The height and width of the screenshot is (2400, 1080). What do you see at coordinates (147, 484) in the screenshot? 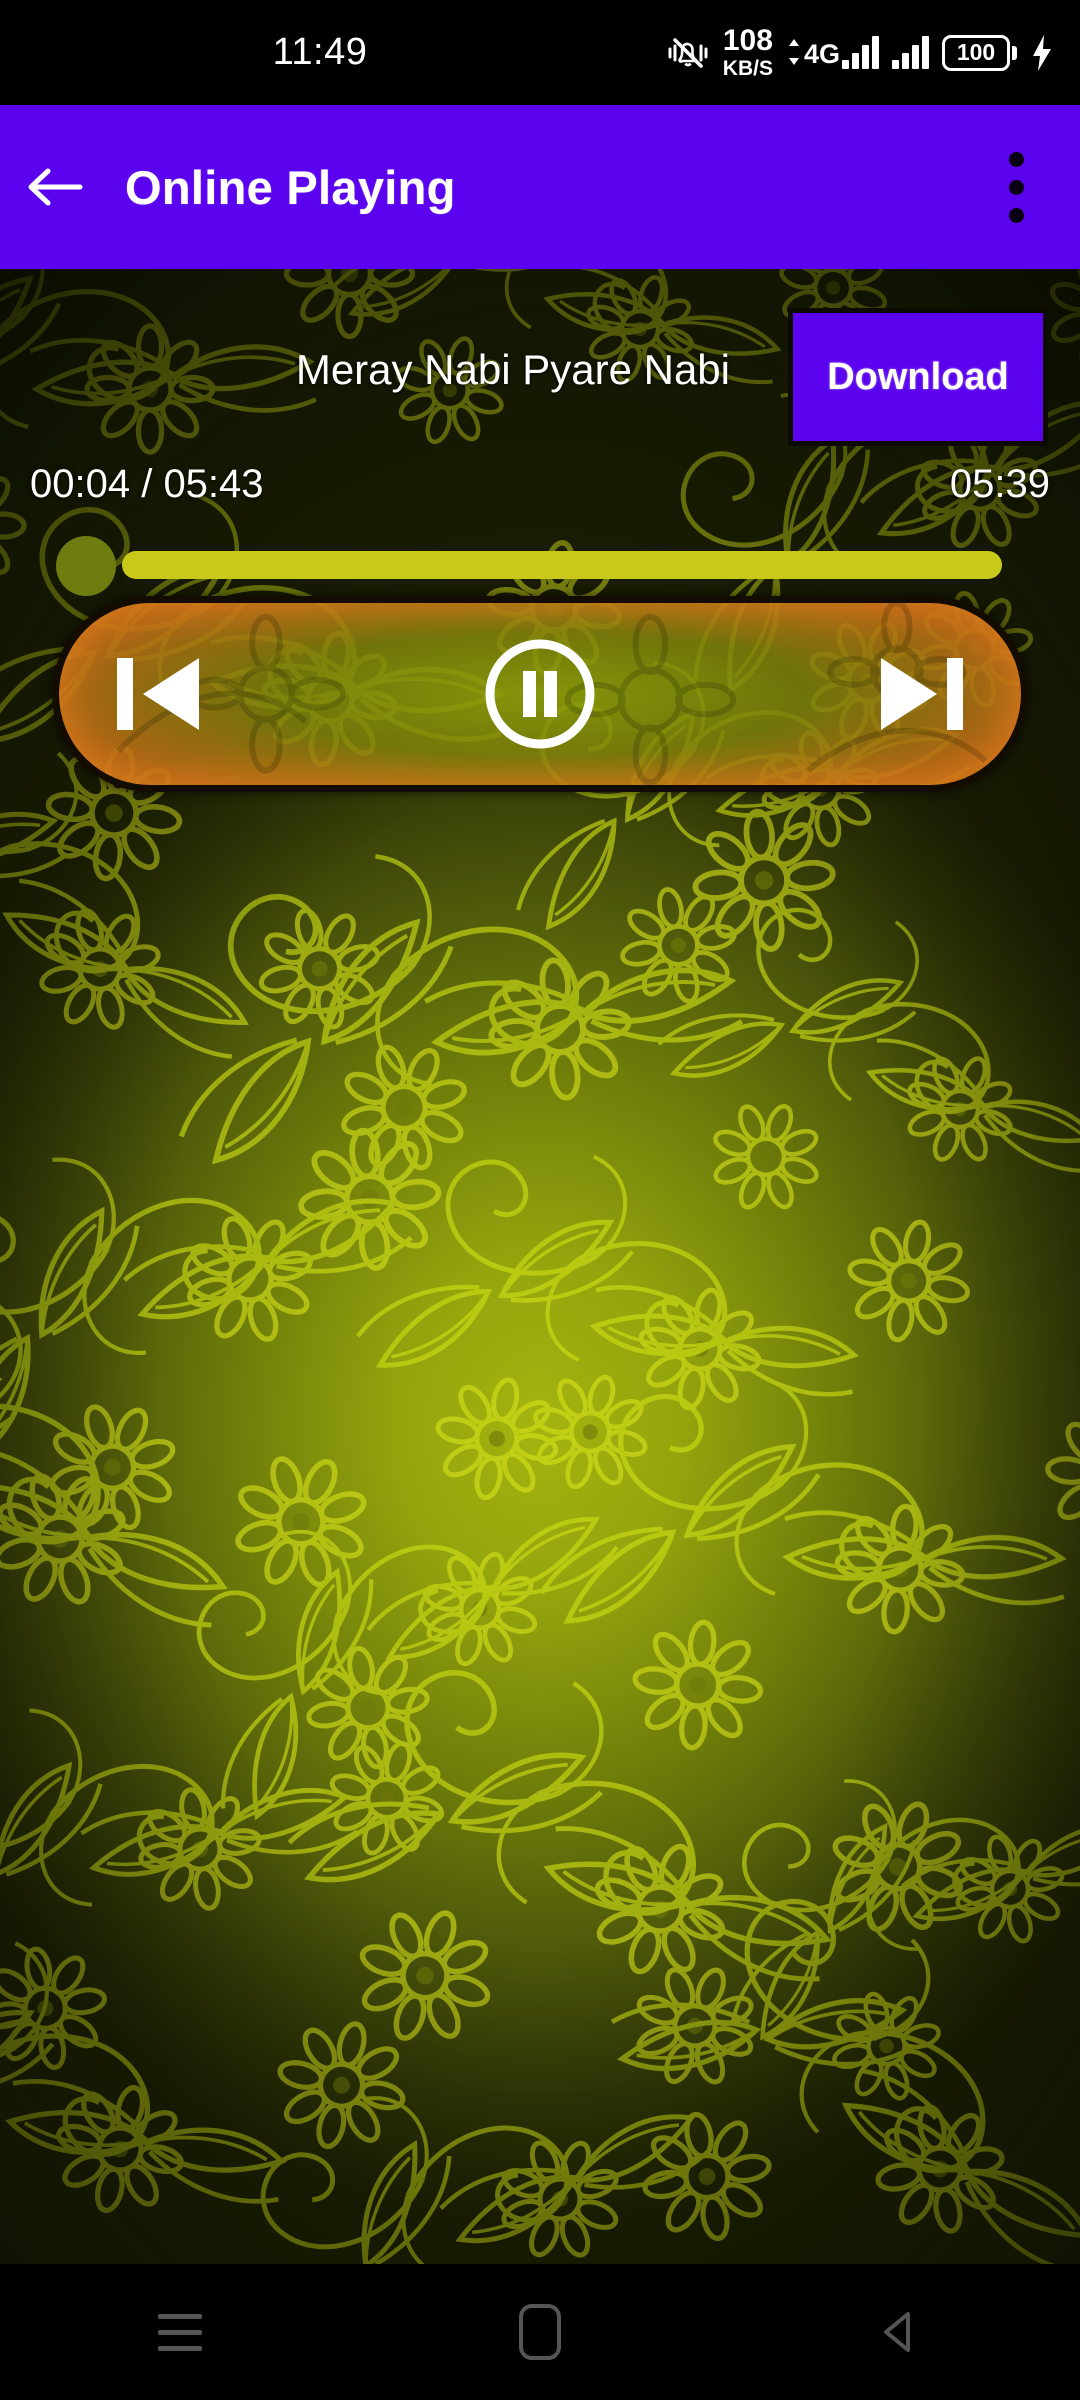
I see `elapsed-duration-label: 00:04 / 05:43` at bounding box center [147, 484].